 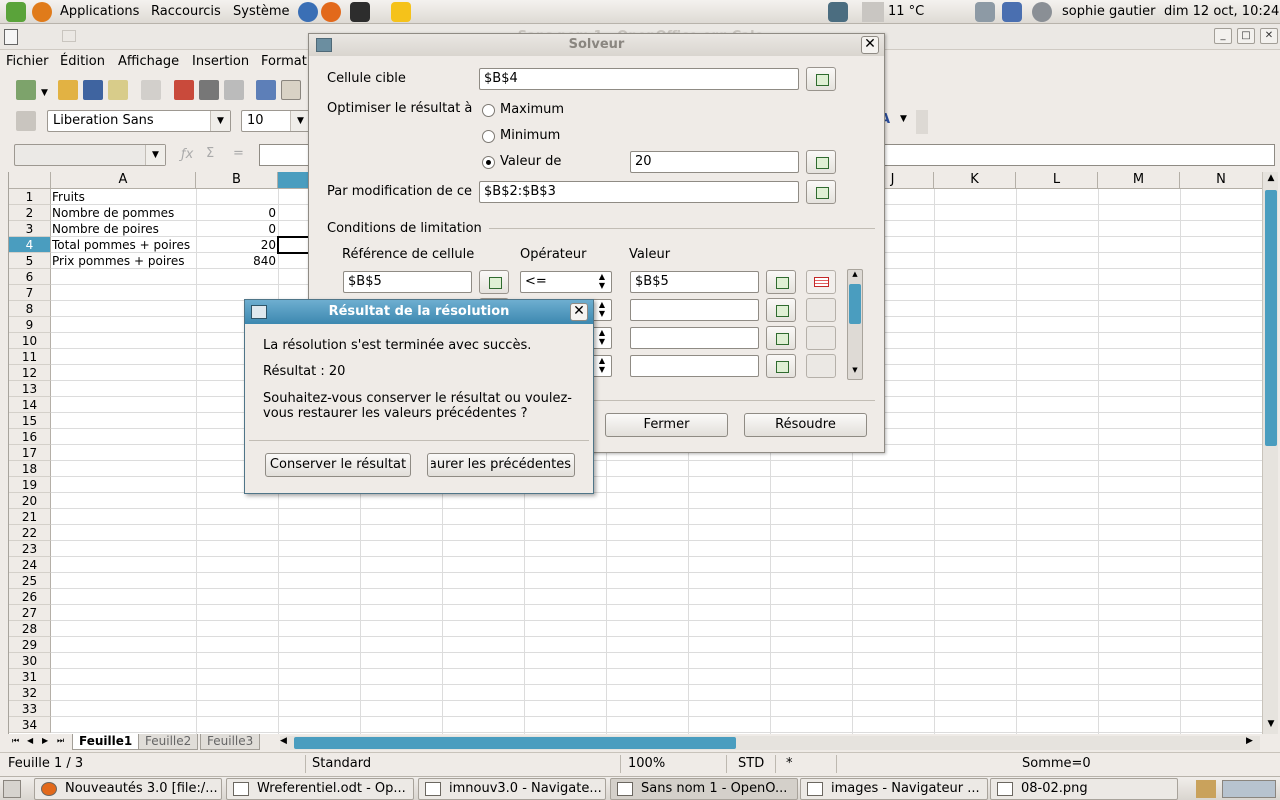 What do you see at coordinates (30, 293) in the screenshot?
I see `row-header: 7` at bounding box center [30, 293].